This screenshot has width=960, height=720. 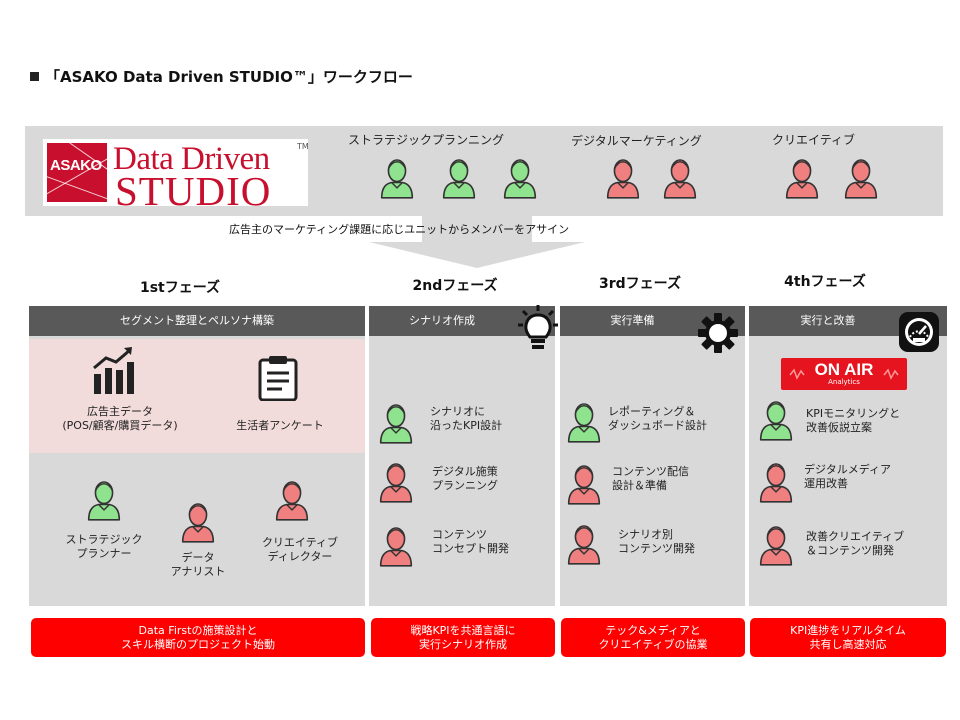 I want to click on member-label: クリエイティブ ディレクター, so click(x=300, y=549).